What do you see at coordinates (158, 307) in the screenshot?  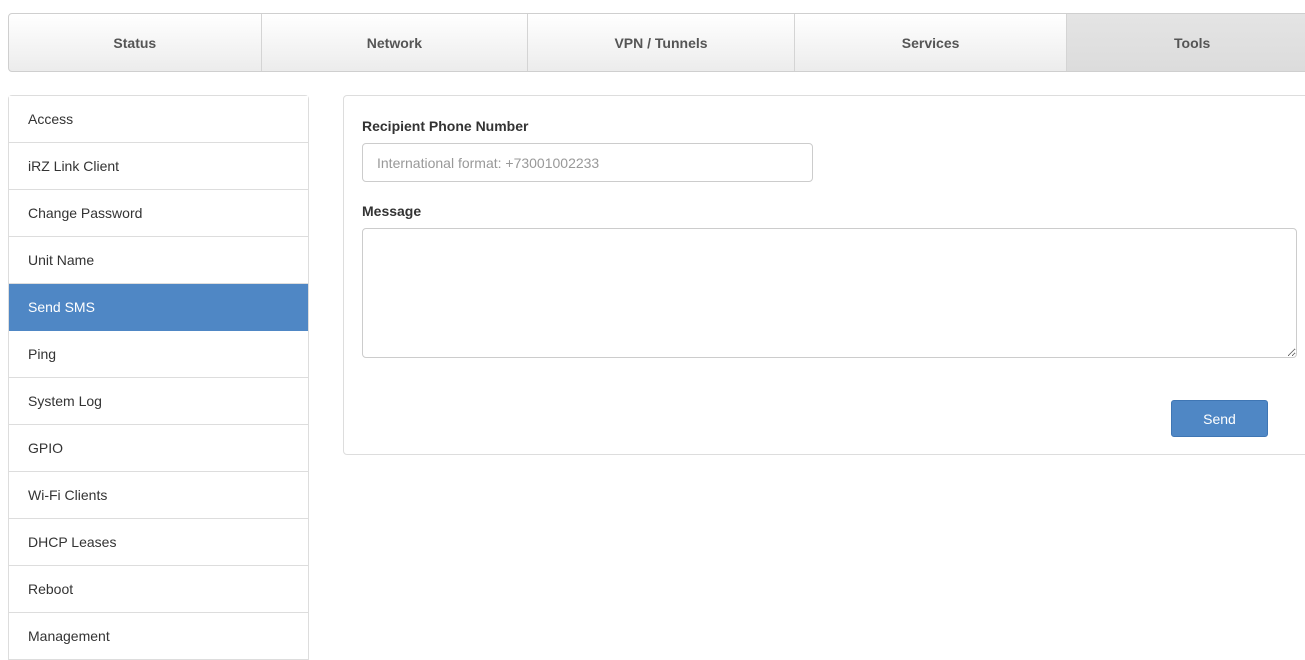 I see `sidebar-item-send-sms: Send SMS` at bounding box center [158, 307].